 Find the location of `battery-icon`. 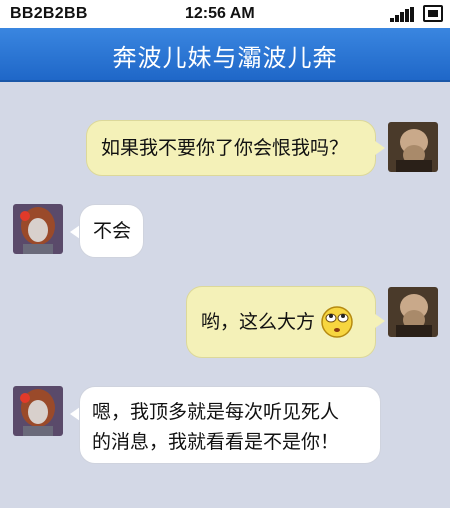

battery-icon is located at coordinates (433, 13).